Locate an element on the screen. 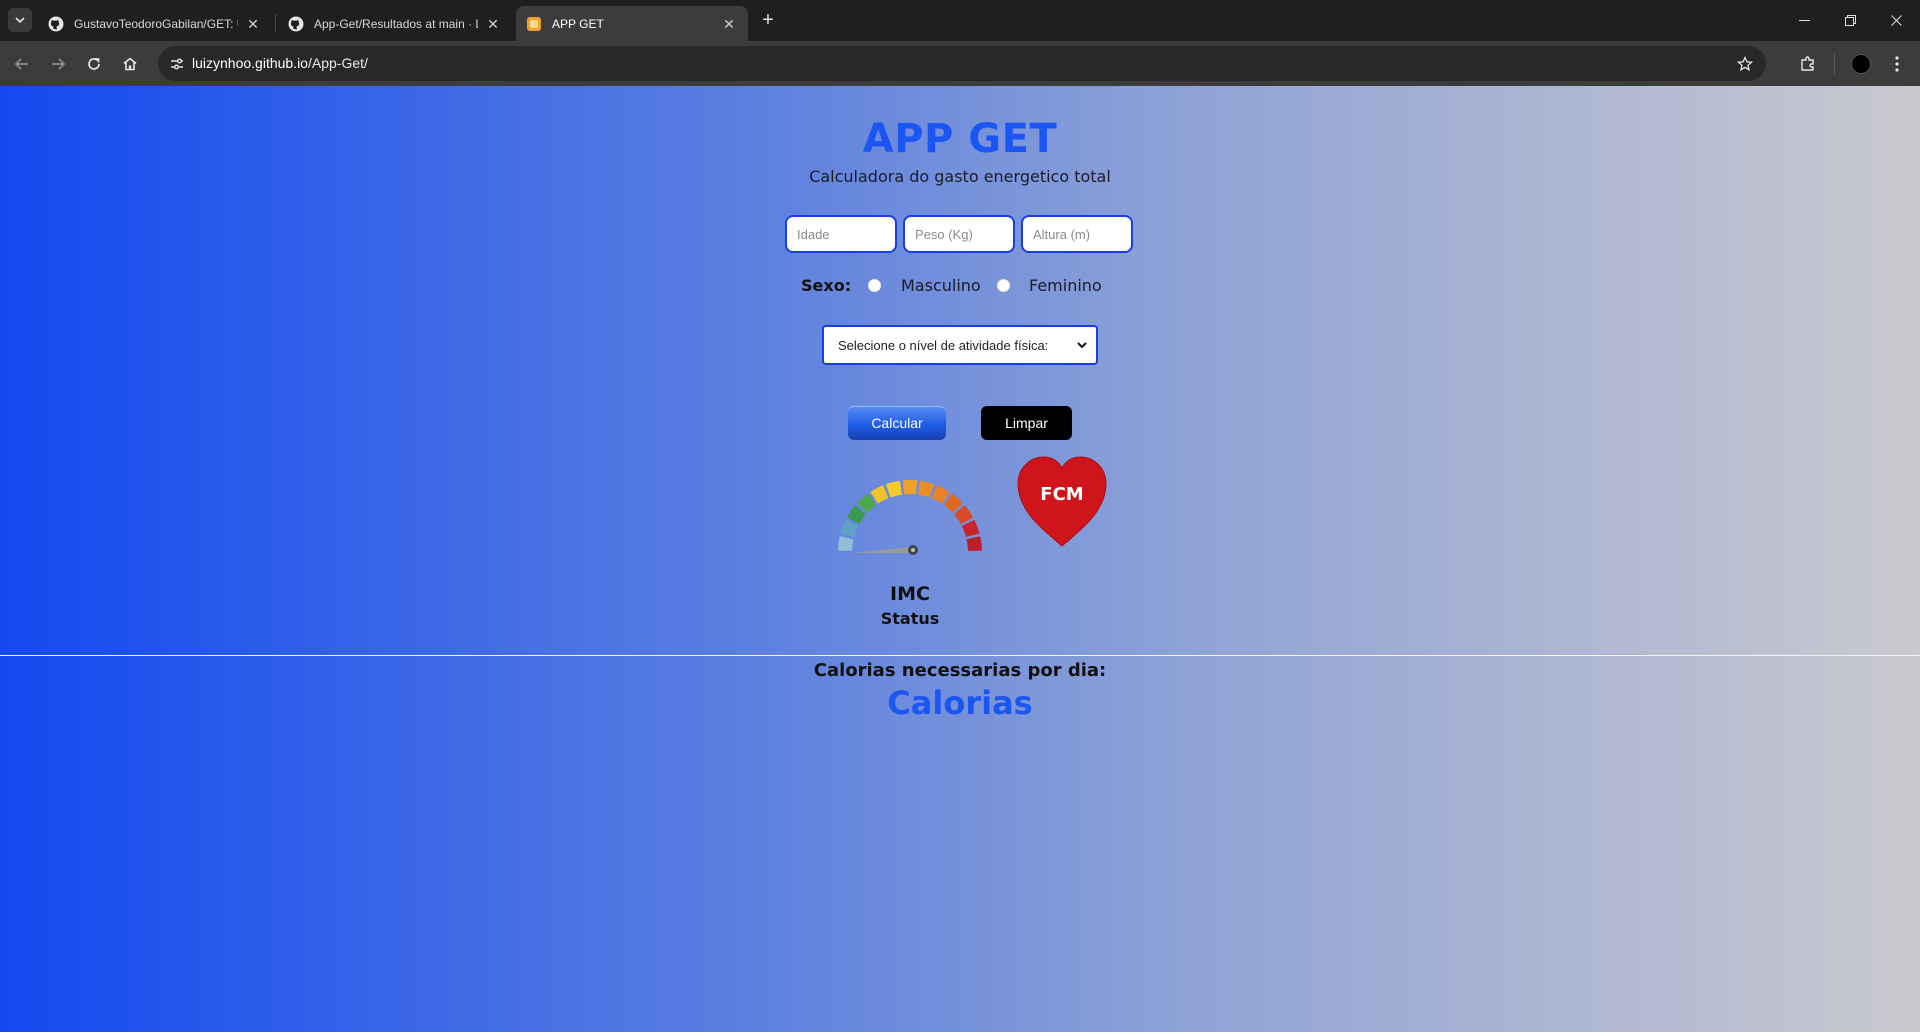 Image resolution: width=1920 pixels, height=1032 pixels. gauge-needle is located at coordinates (881, 550).